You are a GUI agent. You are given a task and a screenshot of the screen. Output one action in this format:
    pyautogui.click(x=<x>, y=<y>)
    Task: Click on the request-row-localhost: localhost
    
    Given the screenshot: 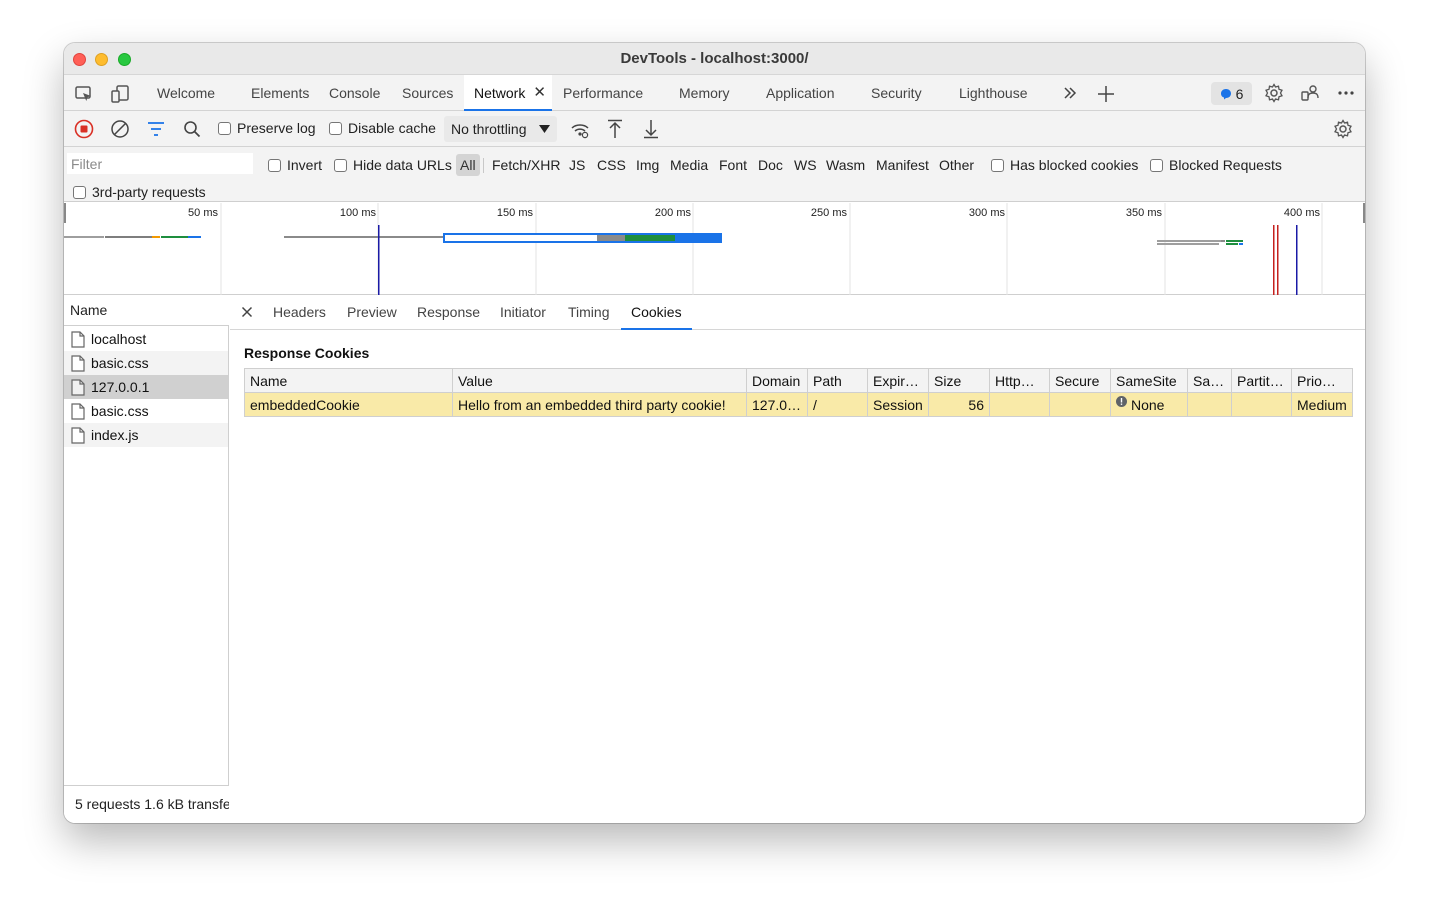 What is the action you would take?
    pyautogui.click(x=146, y=339)
    